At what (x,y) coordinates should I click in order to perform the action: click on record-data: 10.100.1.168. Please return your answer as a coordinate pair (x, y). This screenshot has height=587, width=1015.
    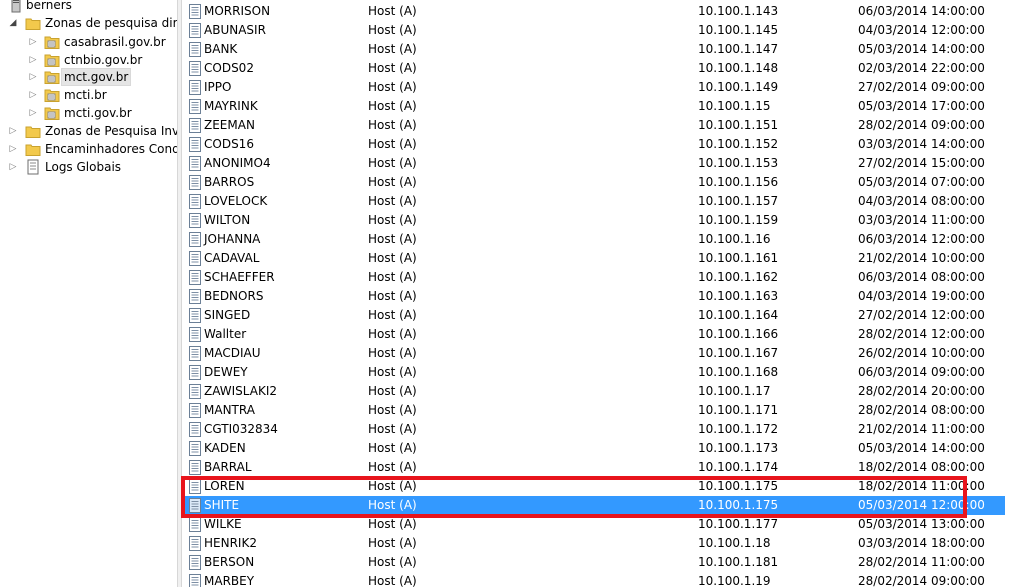
    Looking at the image, I should click on (738, 372).